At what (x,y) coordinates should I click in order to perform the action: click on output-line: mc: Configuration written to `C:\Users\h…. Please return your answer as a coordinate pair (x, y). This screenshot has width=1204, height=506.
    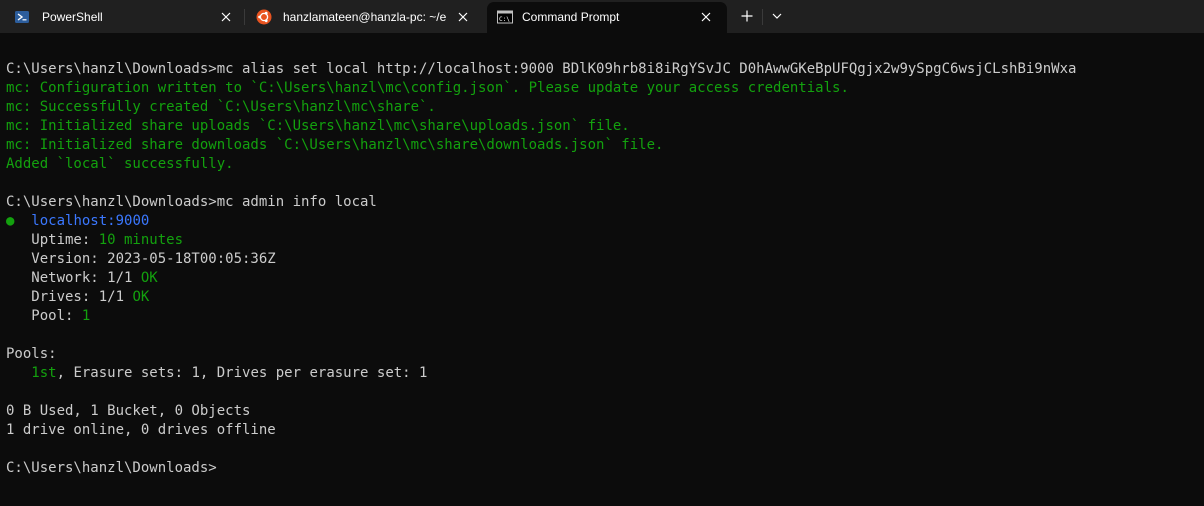
    Looking at the image, I should click on (427, 88).